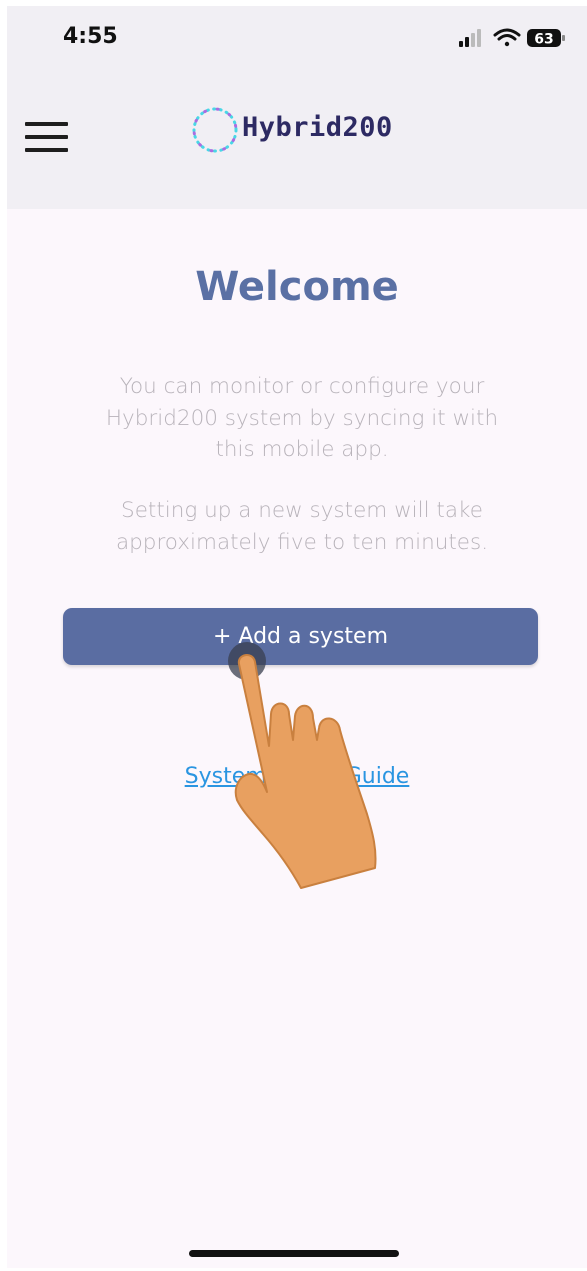  I want to click on page-title: Welcome, so click(297, 287).